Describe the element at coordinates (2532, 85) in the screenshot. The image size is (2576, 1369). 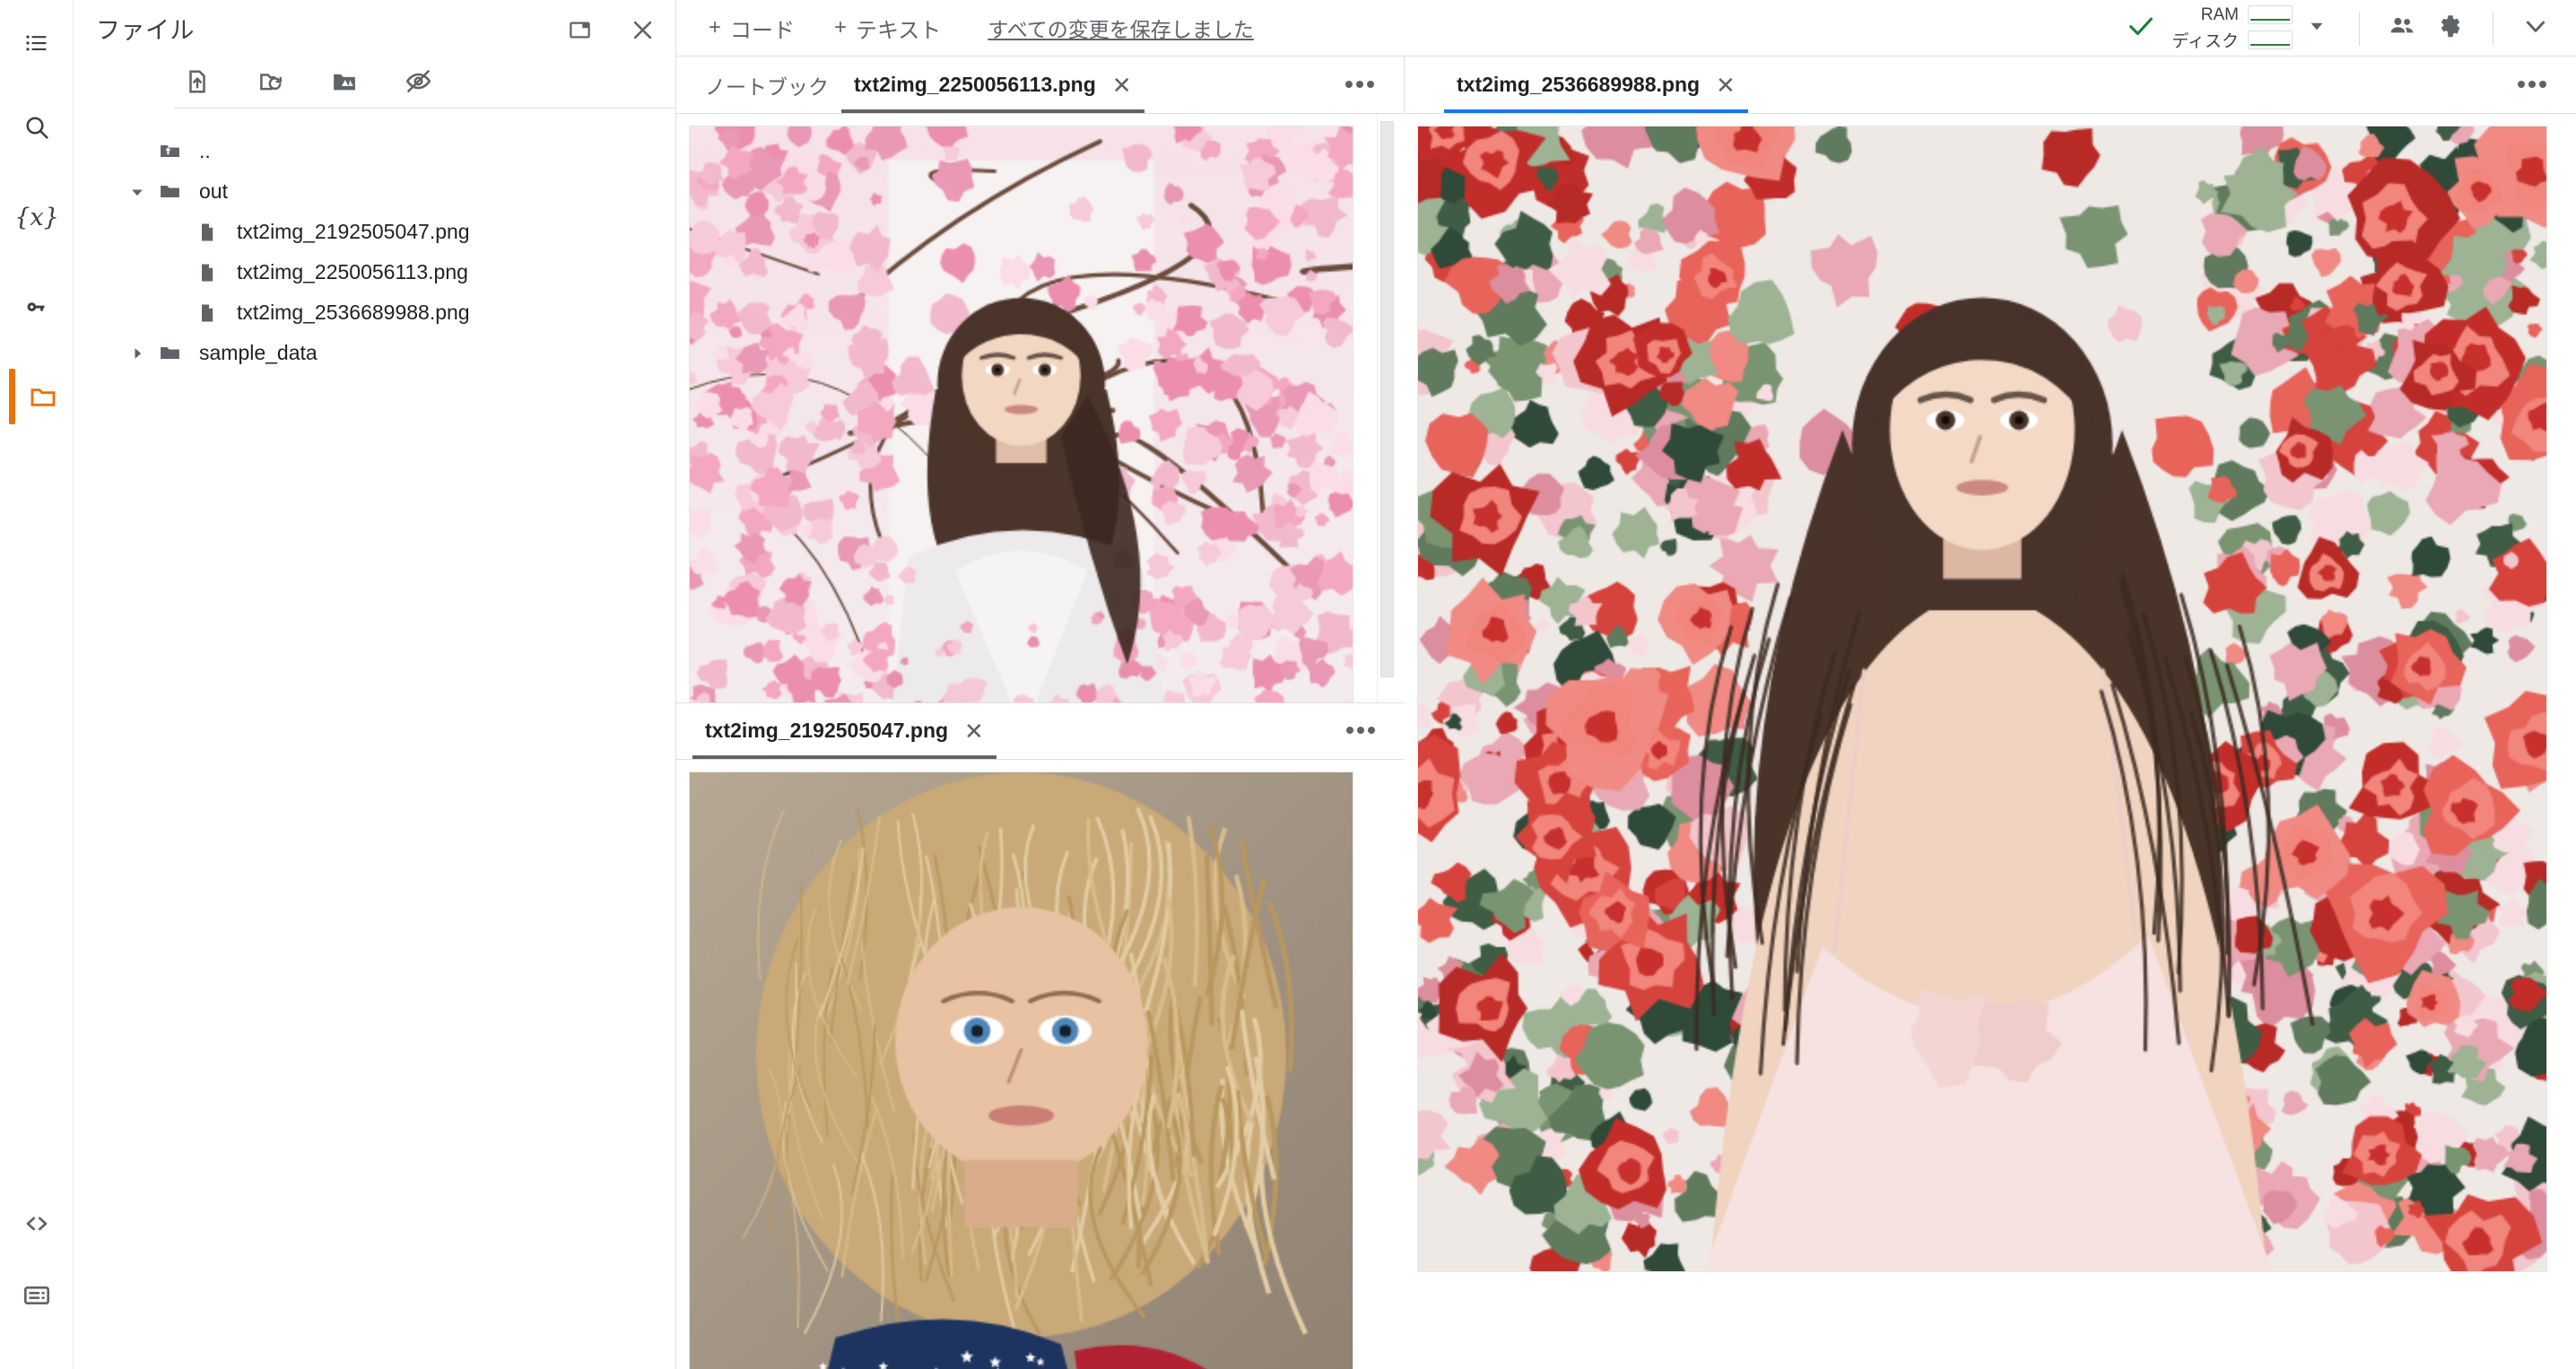
I see `right-pane-more-button` at that location.